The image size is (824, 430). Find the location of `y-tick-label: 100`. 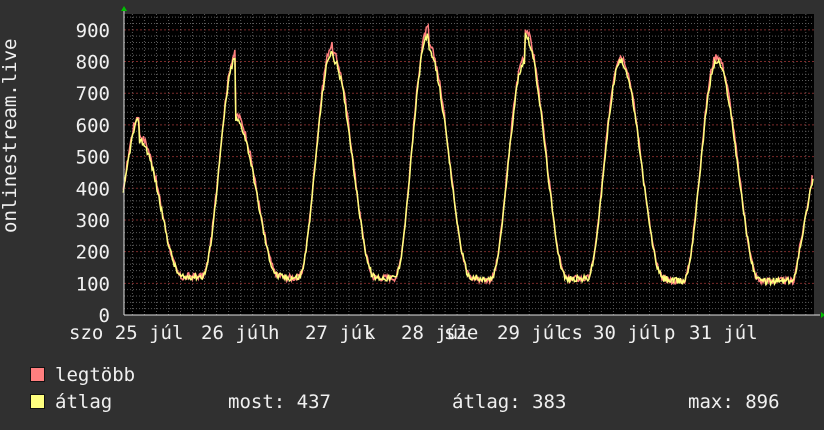

y-tick-label: 100 is located at coordinates (93, 284).